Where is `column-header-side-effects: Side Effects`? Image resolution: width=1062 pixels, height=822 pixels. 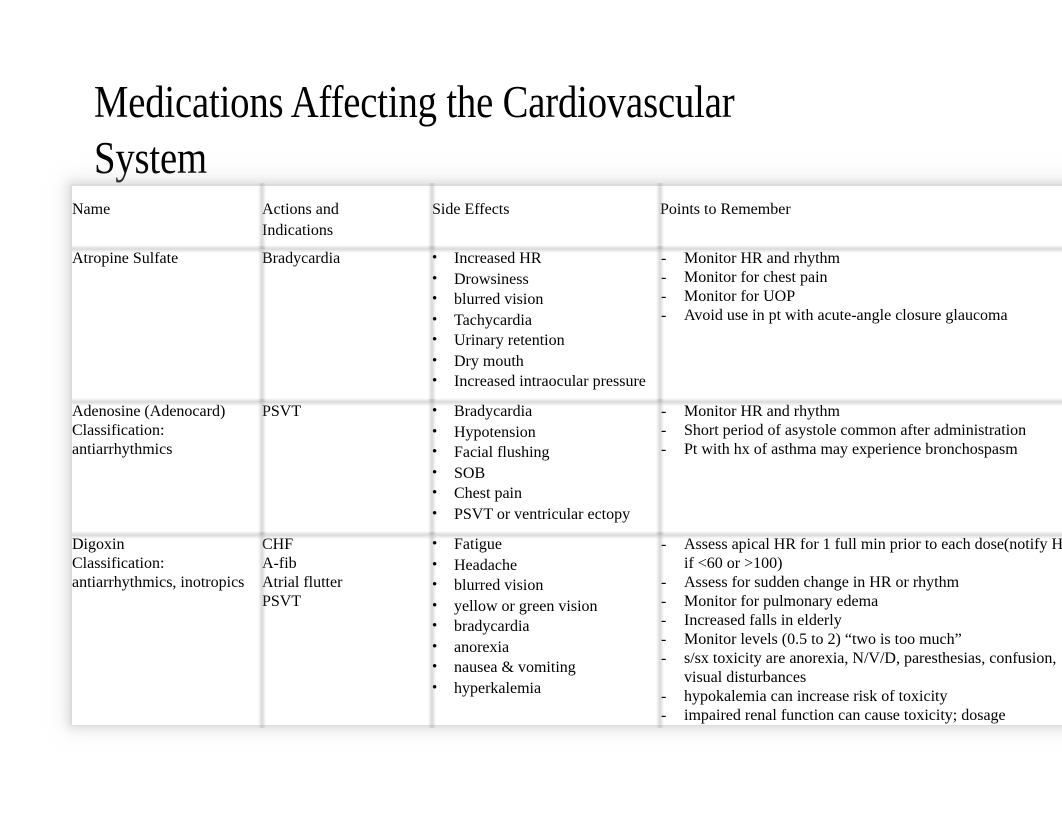 column-header-side-effects: Side Effects is located at coordinates (544, 217).